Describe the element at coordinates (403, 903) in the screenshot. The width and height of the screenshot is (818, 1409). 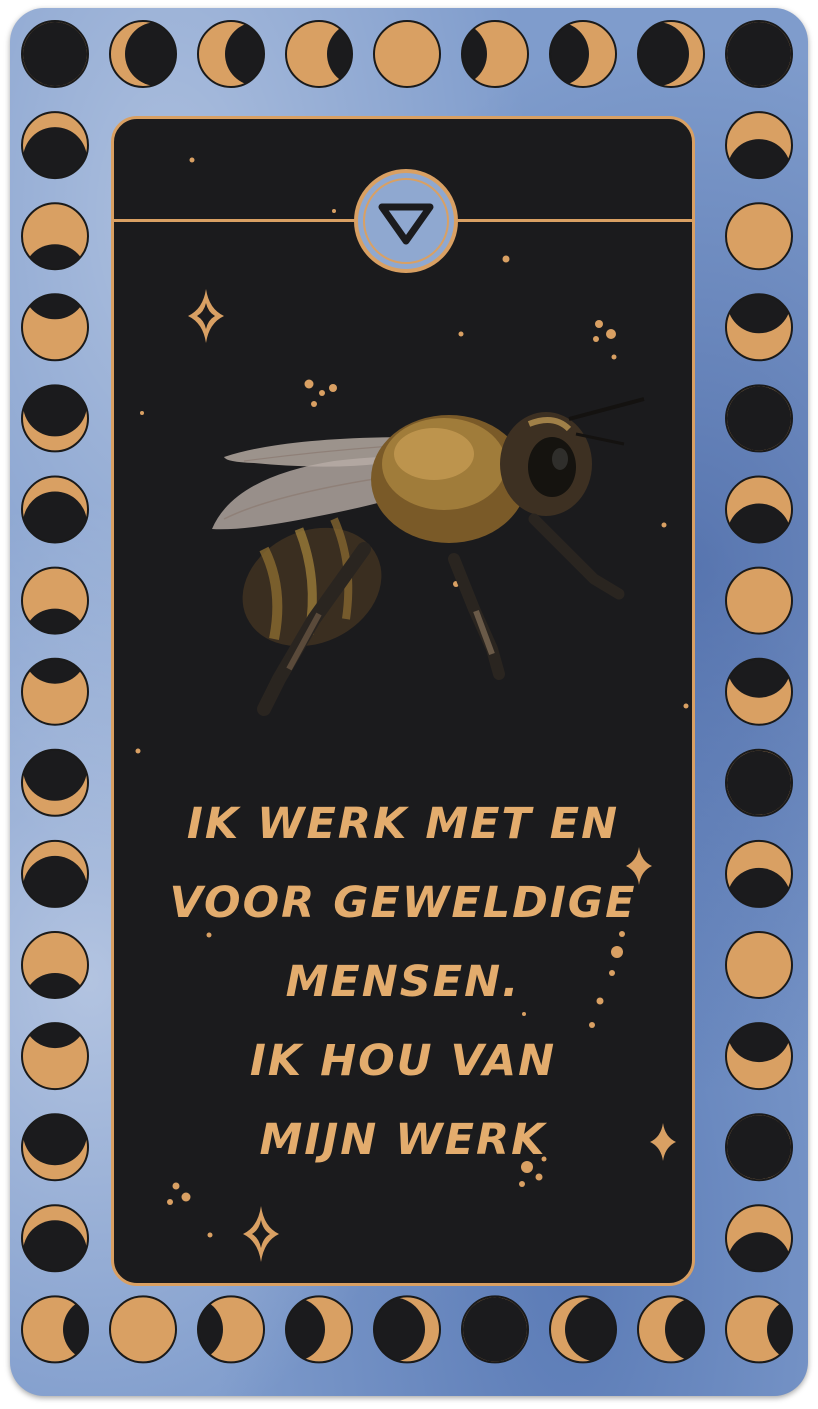
I see `affirmation-line: VOOR GEWELDIGE` at that location.